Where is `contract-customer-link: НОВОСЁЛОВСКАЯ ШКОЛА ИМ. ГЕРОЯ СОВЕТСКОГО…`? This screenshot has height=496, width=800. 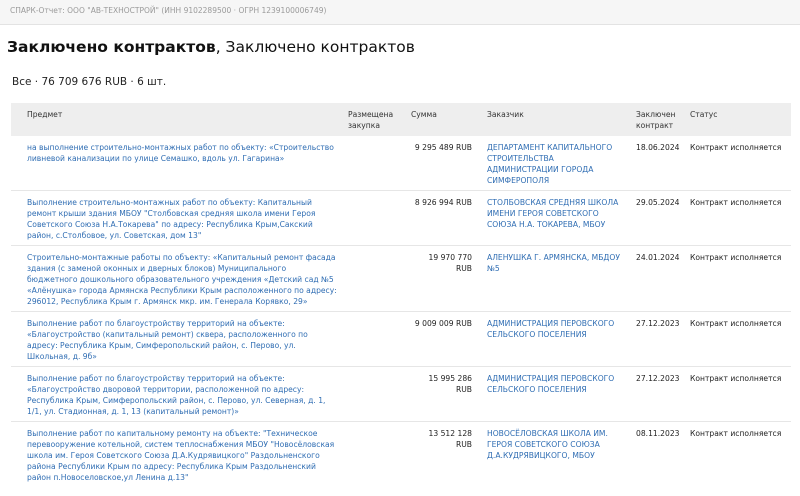
contract-customer-link: НОВОСЁЛОВСКАЯ ШКОЛА ИМ. ГЕРОЯ СОВЕТСКОГО… is located at coordinates (556, 457).